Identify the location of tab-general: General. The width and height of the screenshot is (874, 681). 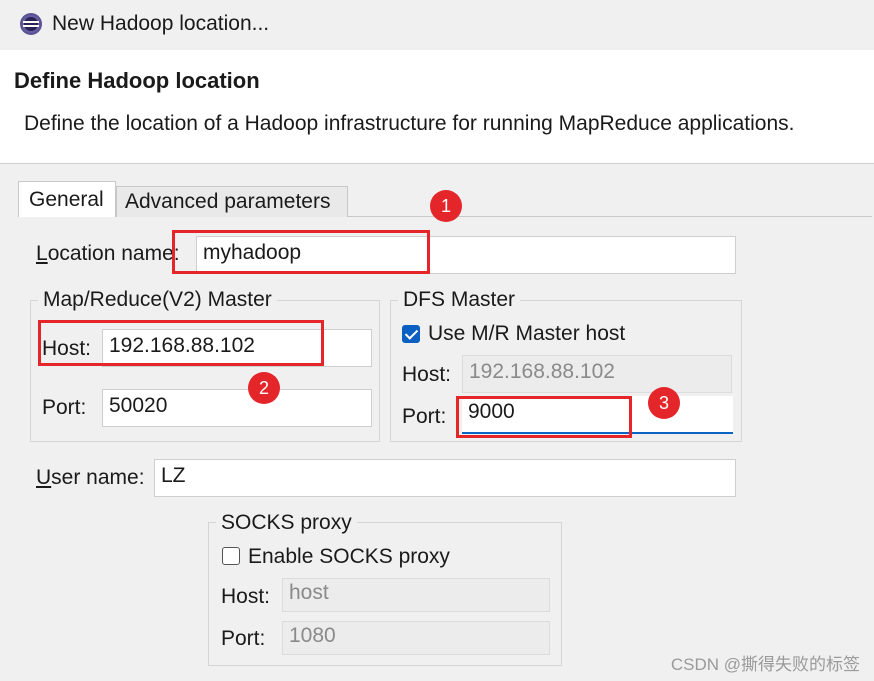
(67, 199).